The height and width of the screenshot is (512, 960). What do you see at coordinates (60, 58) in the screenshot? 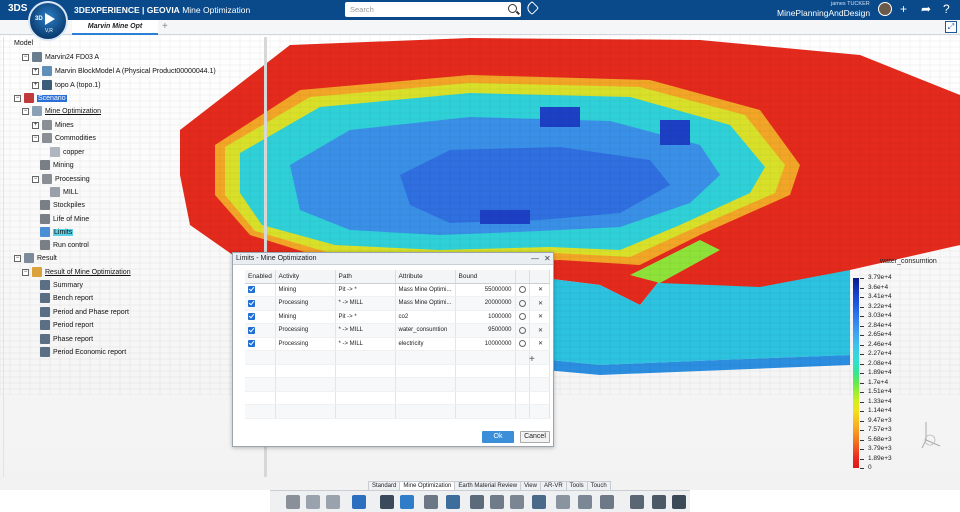
I see `tree-marvin-fd: − Marvin24 FD03 A` at bounding box center [60, 58].